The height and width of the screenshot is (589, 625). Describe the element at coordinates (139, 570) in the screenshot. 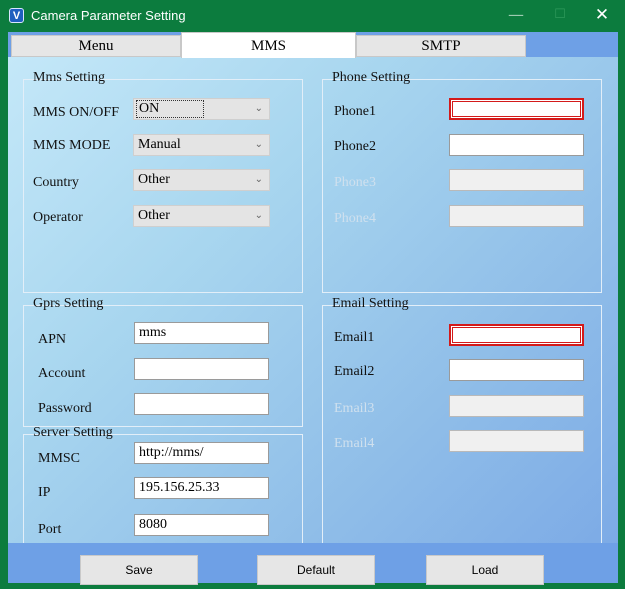

I see `save-button: Save` at that location.